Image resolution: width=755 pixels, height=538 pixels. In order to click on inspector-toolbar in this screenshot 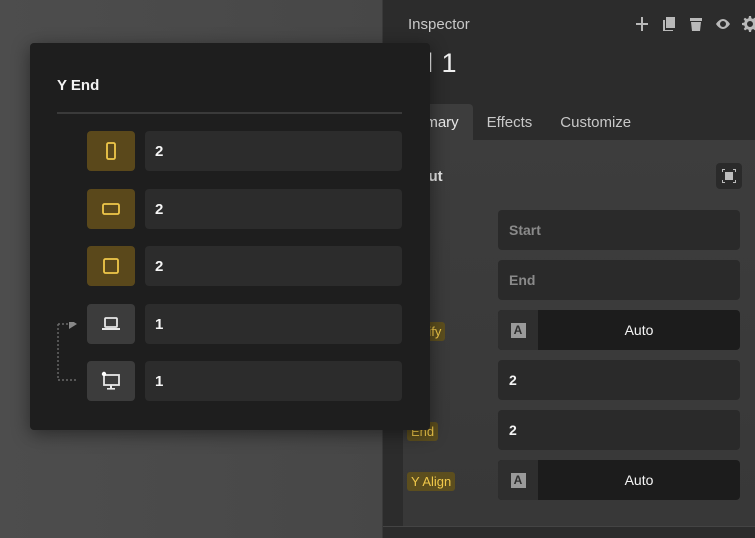, I will do `click(694, 24)`.